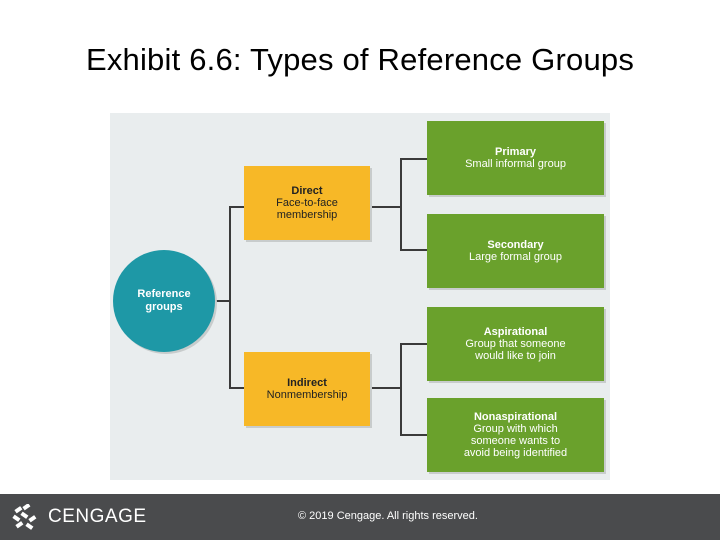  I want to click on connector-root-vertical, so click(230, 297).